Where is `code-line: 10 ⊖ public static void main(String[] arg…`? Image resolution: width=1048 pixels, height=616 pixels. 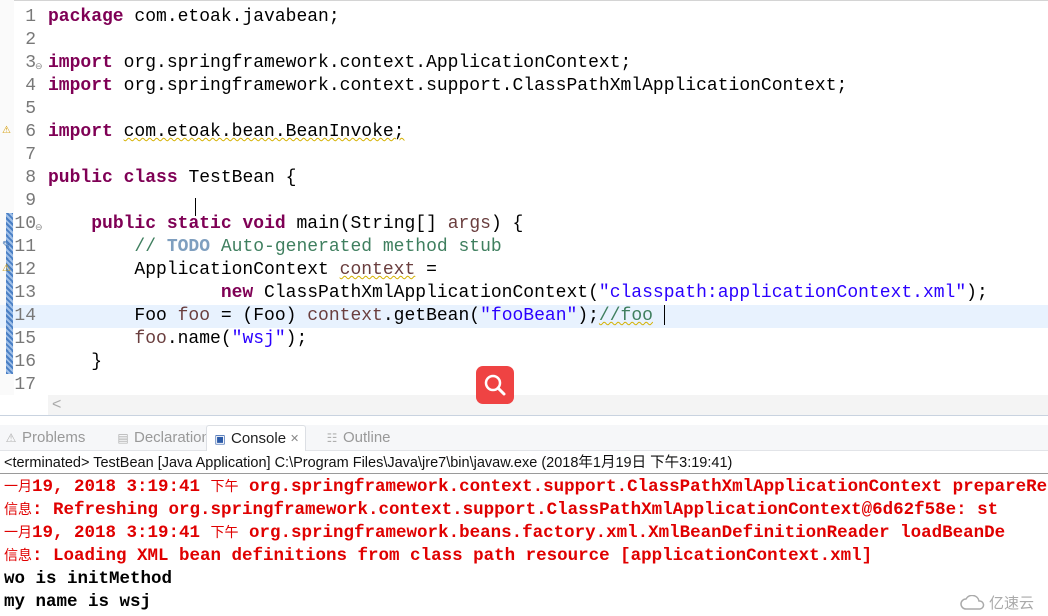
code-line: 10 ⊖ public static void main(String[] arg… is located at coordinates (524, 224).